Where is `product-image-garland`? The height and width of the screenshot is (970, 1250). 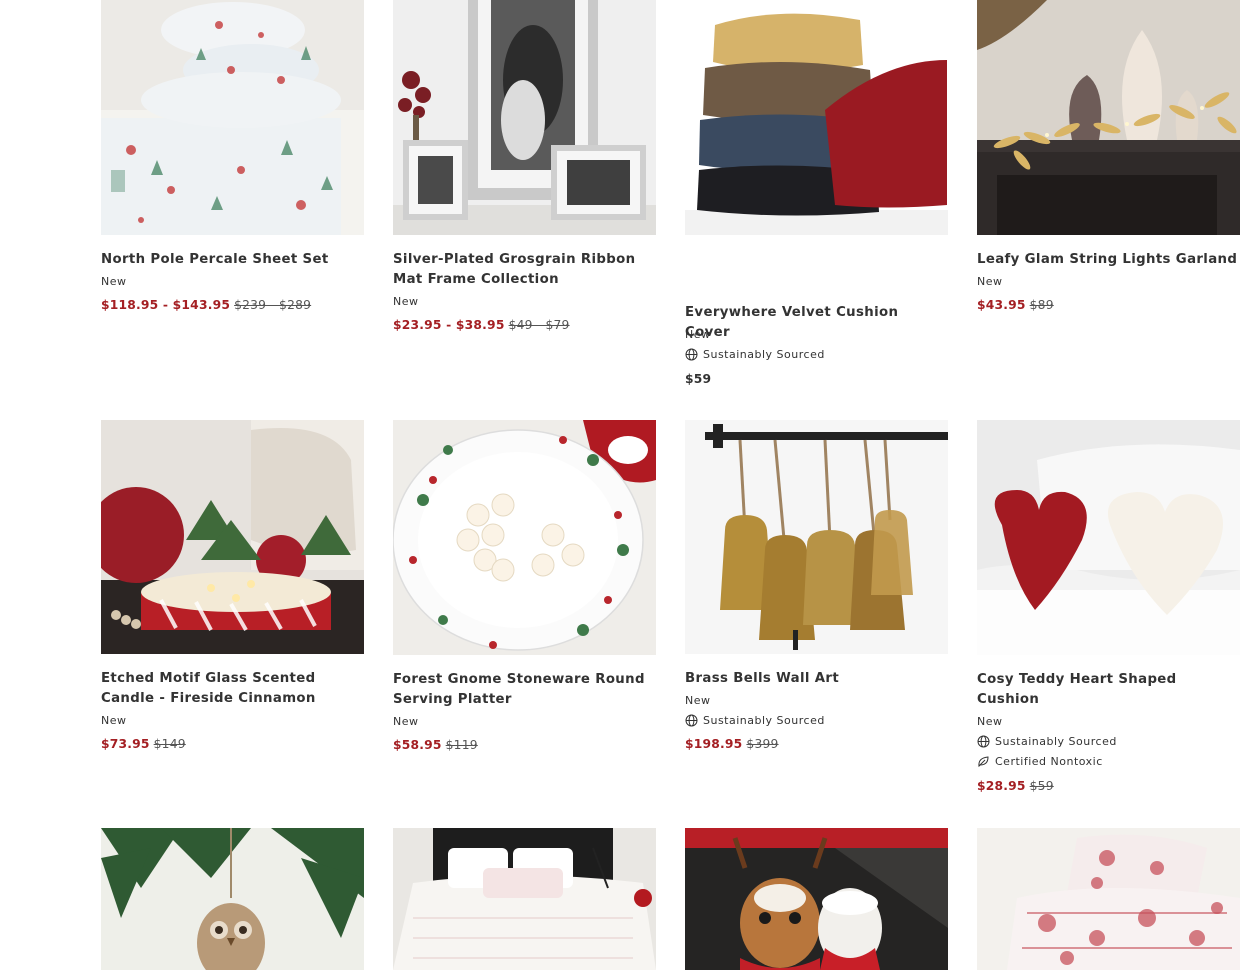
product-image-garland is located at coordinates (1108, 117).